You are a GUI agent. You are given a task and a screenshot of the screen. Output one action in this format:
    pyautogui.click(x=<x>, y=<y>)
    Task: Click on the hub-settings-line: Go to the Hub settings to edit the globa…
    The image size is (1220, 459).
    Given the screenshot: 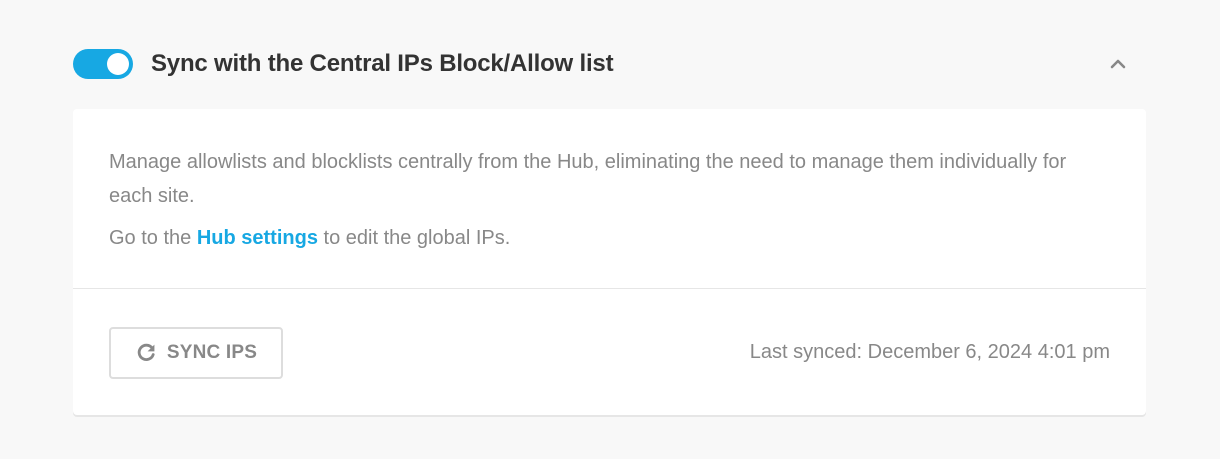 What is the action you would take?
    pyautogui.click(x=609, y=238)
    